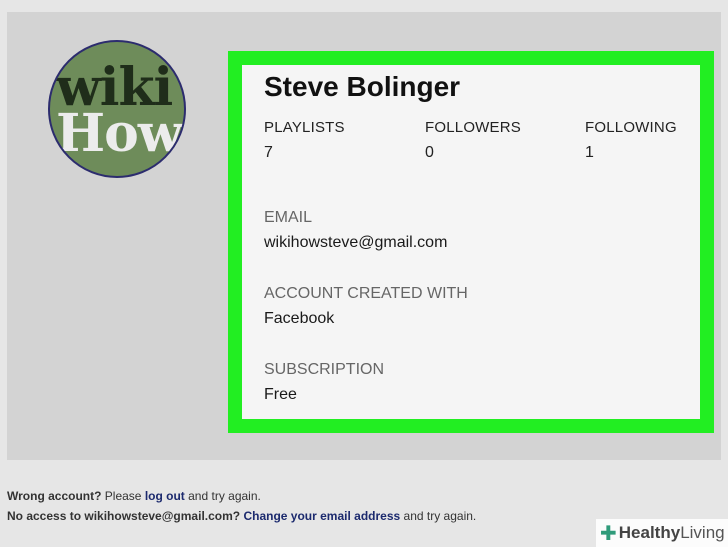  What do you see at coordinates (589, 152) in the screenshot?
I see `stat-value-following: 1` at bounding box center [589, 152].